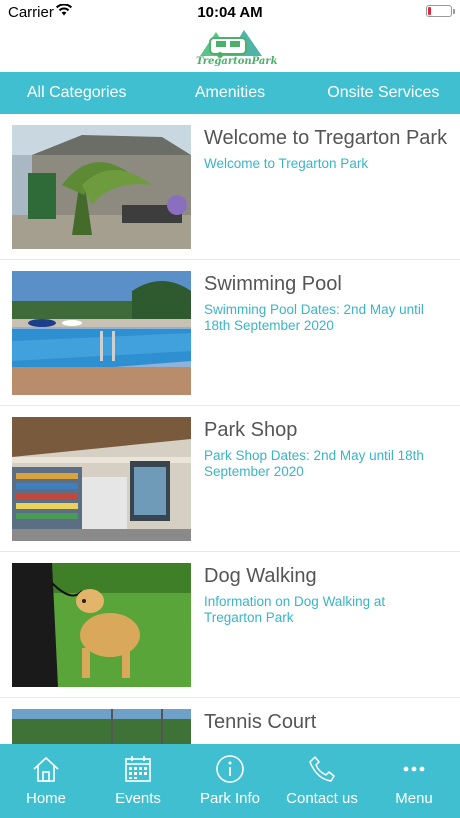 This screenshot has height=818, width=460. I want to click on clock: 10:04 AM, so click(230, 12).